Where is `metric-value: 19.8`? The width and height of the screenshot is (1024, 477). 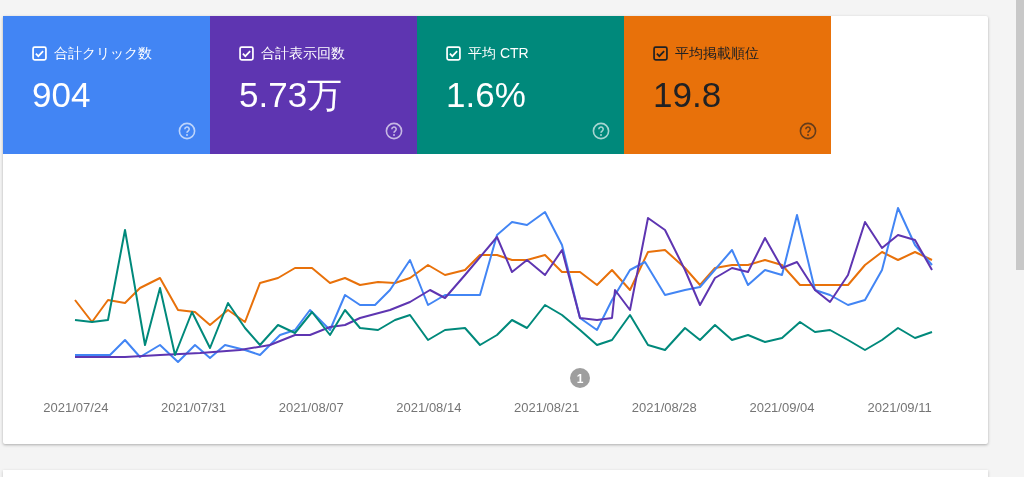 metric-value: 19.8 is located at coordinates (688, 95).